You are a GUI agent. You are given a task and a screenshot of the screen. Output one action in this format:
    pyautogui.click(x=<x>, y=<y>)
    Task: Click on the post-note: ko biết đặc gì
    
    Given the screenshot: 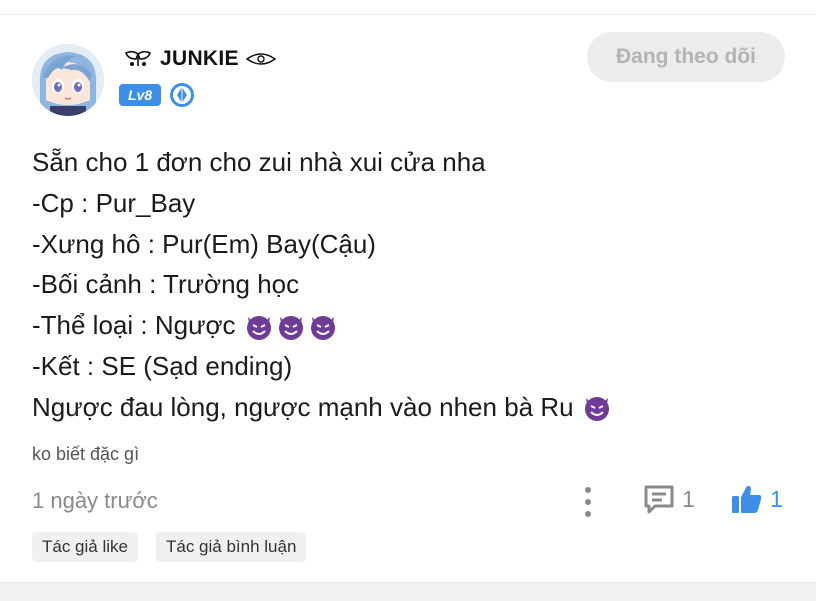 What is the action you would take?
    pyautogui.click(x=86, y=454)
    